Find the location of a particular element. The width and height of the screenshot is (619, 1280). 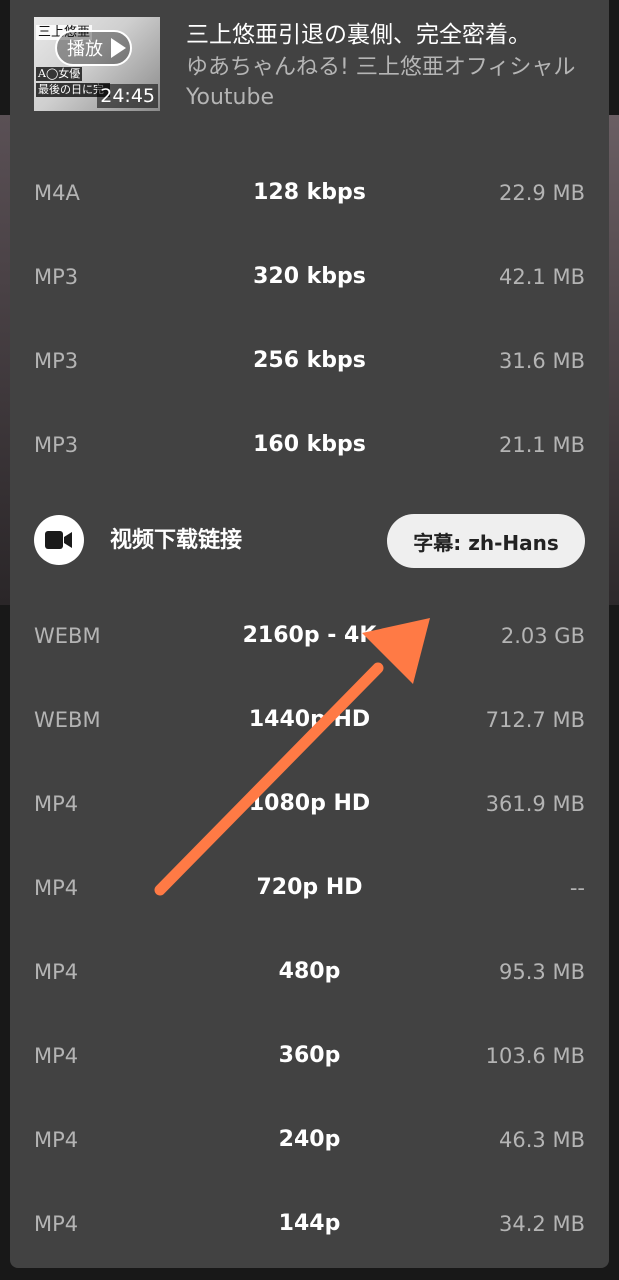

file-size: 46.3 MB is located at coordinates (542, 1140).